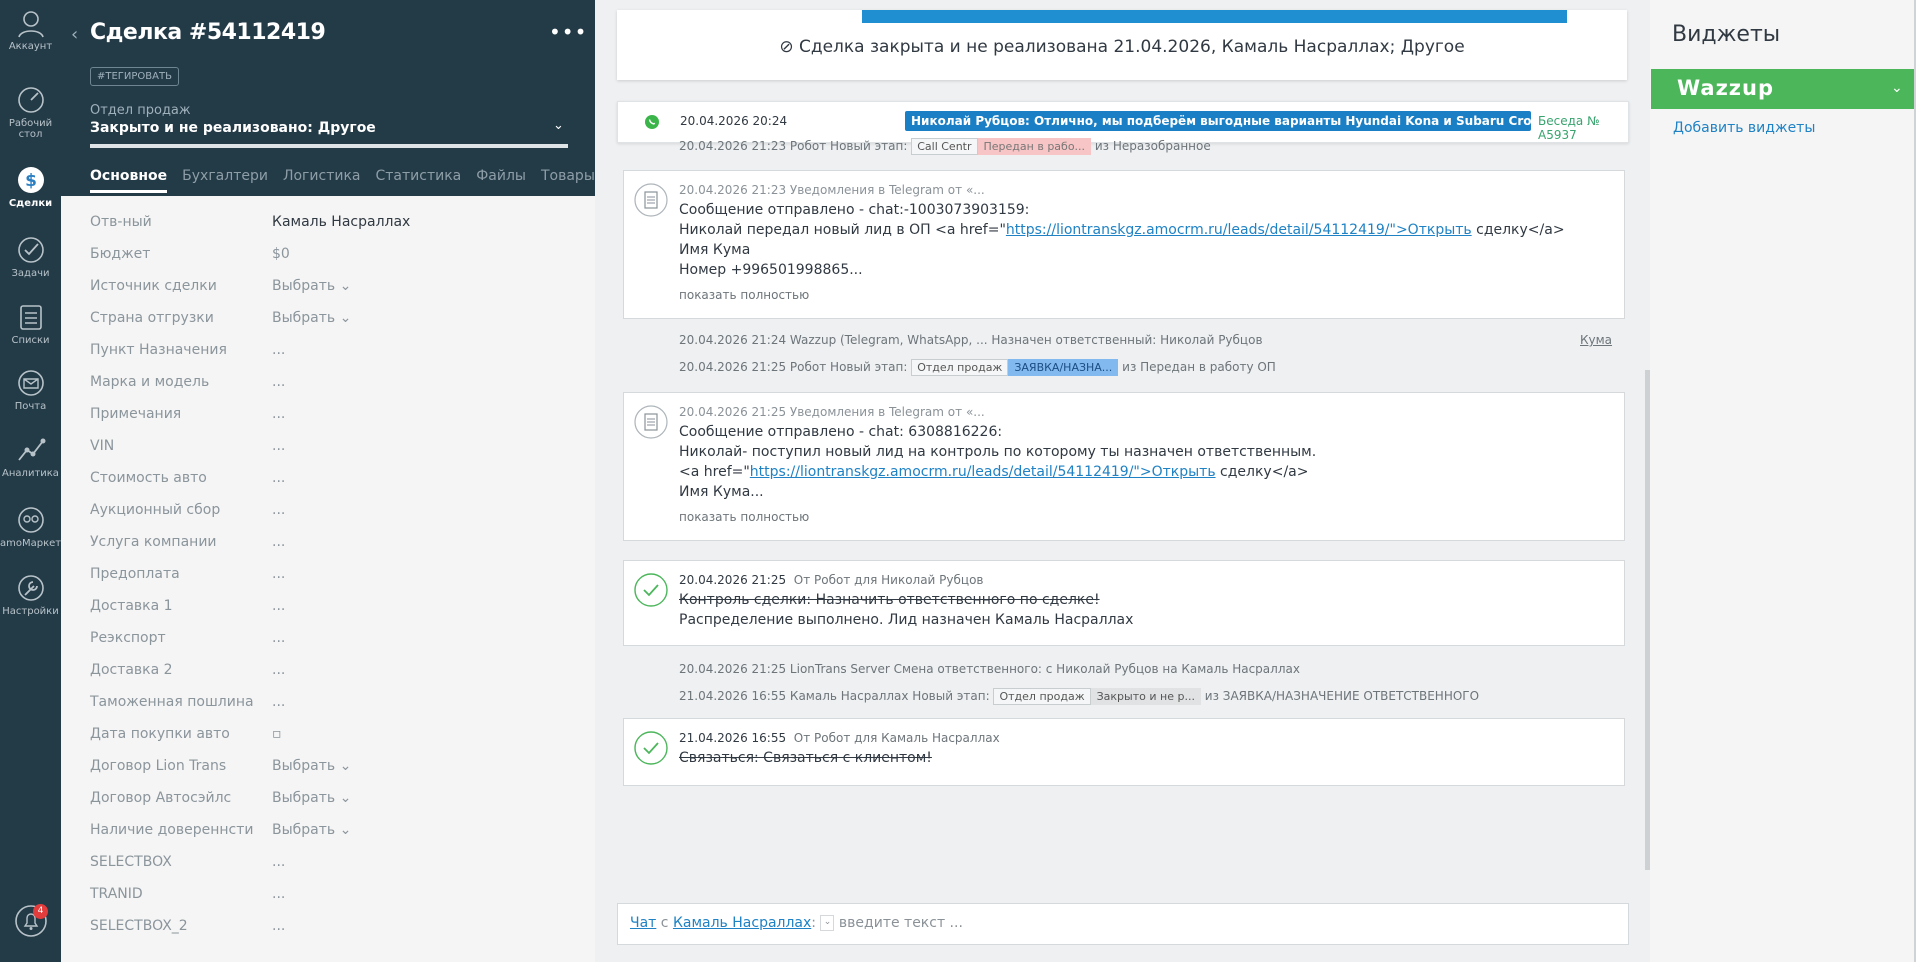 The width and height of the screenshot is (1916, 962). I want to click on nav-label: Аккаунт, so click(30, 46).